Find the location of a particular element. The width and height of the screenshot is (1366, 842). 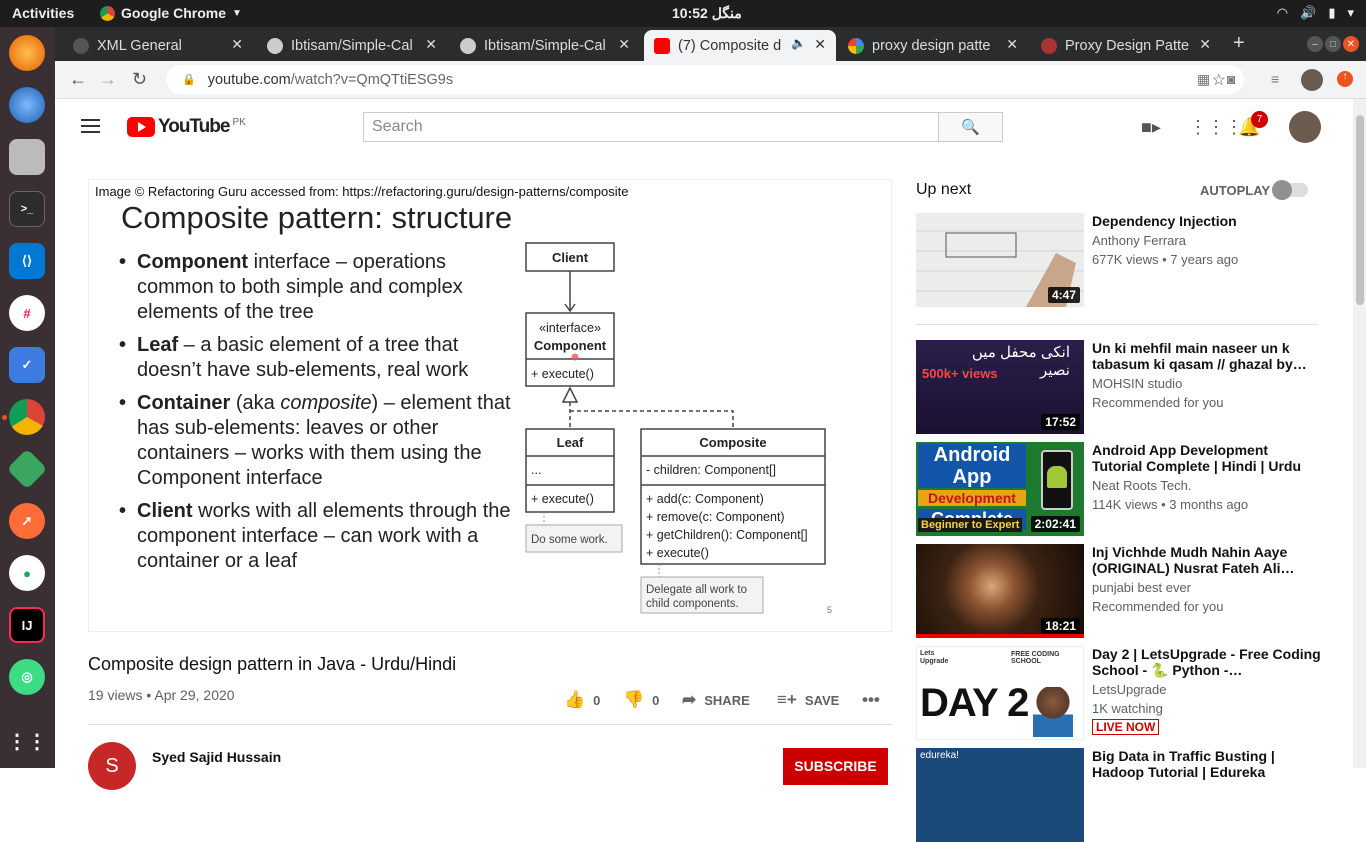

maximize-button: □ is located at coordinates (1333, 44).